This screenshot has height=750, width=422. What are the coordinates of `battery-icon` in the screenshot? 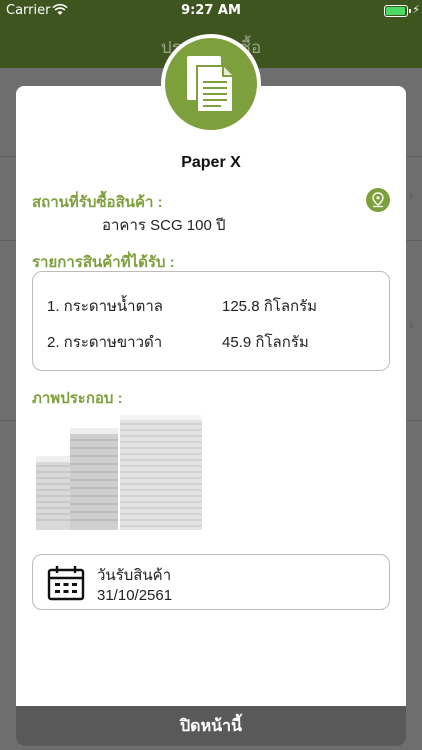 It's located at (397, 11).